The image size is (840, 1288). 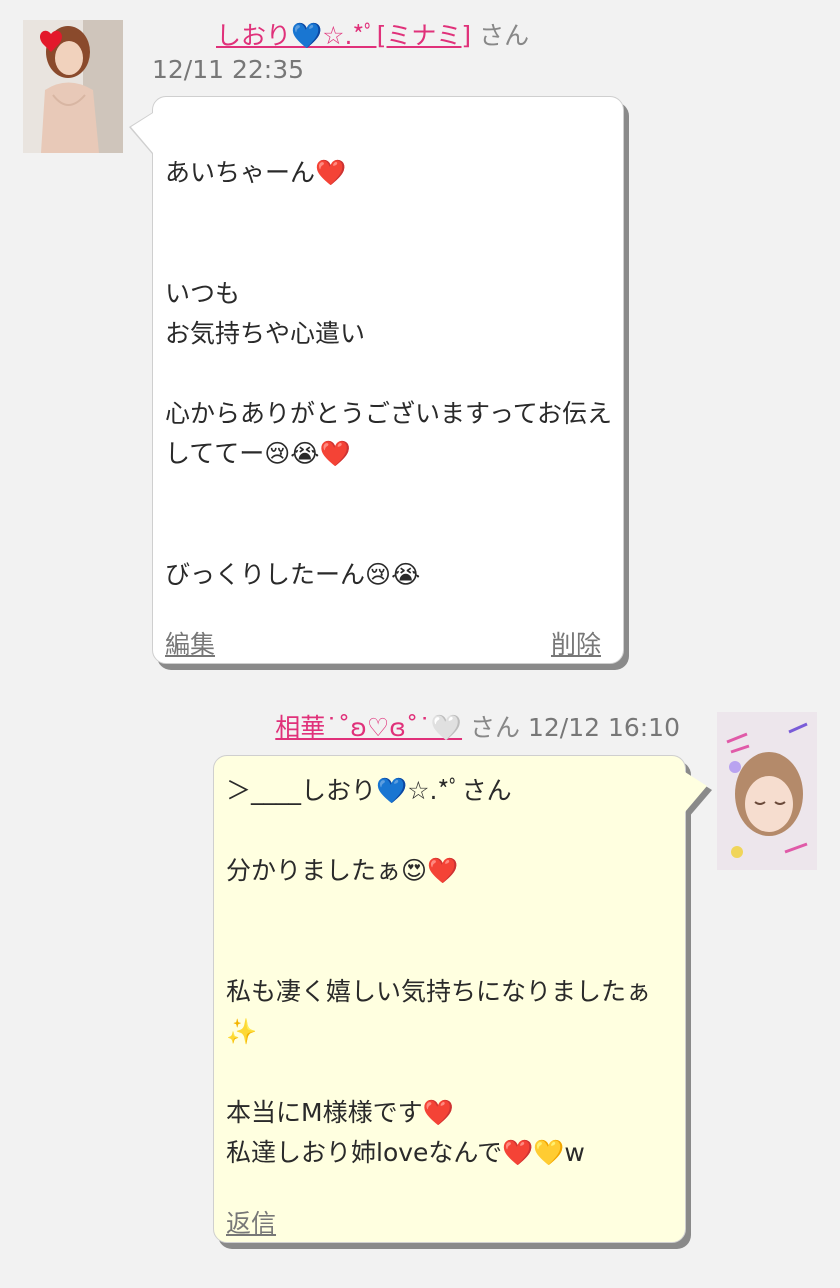 I want to click on sender-name: しおり💙☆.*ﾟ[ミナミ], so click(x=344, y=35).